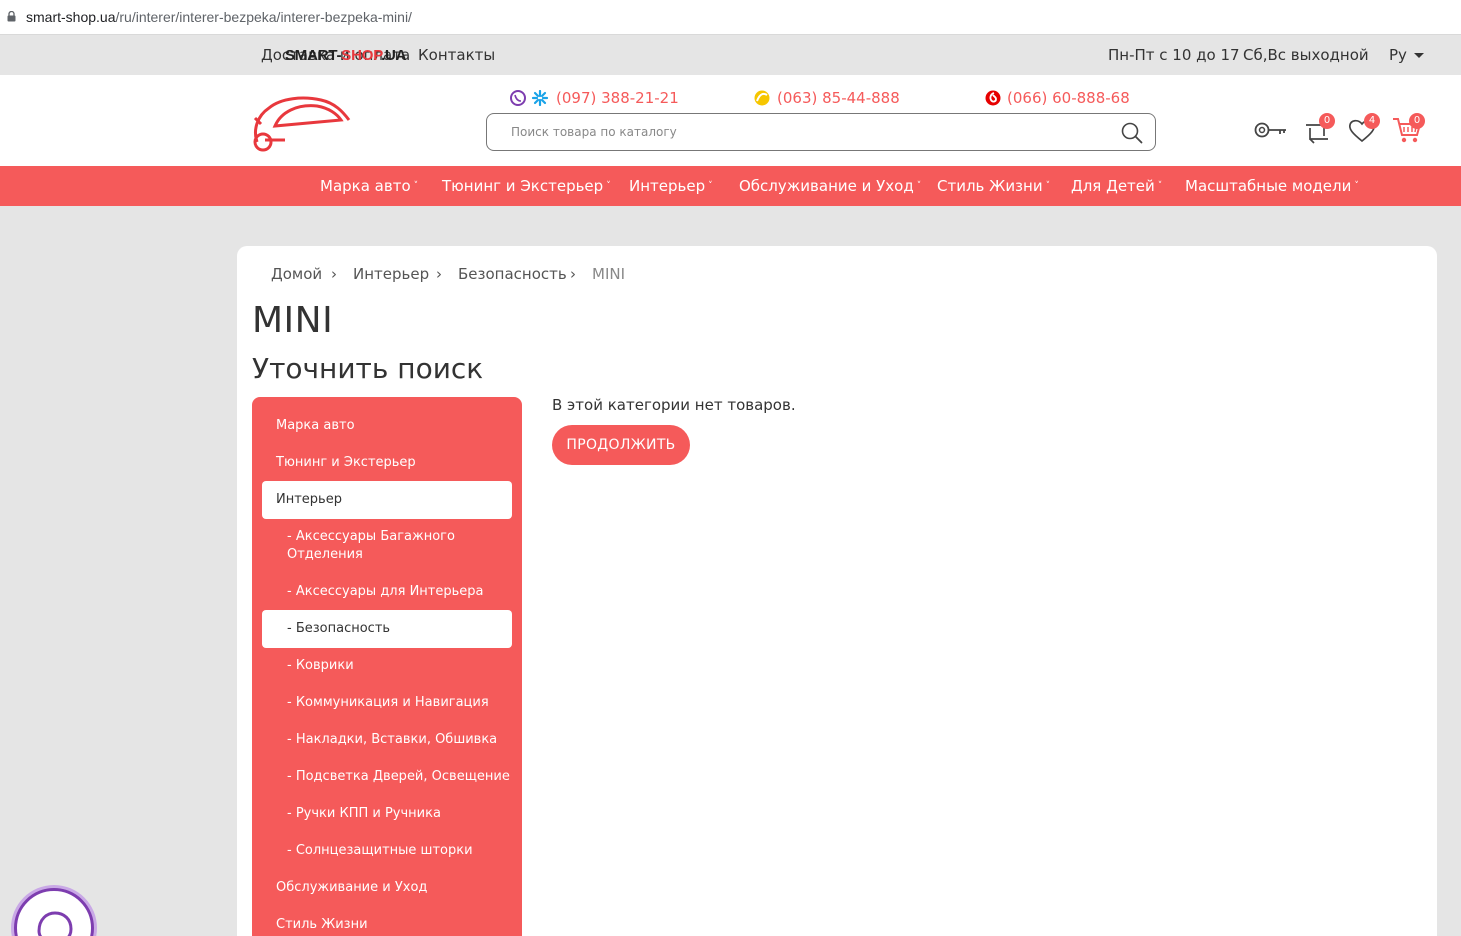 The height and width of the screenshot is (936, 1461). Describe the element at coordinates (368, 368) in the screenshot. I see `refine-search-title: Уточнить поиск` at that location.